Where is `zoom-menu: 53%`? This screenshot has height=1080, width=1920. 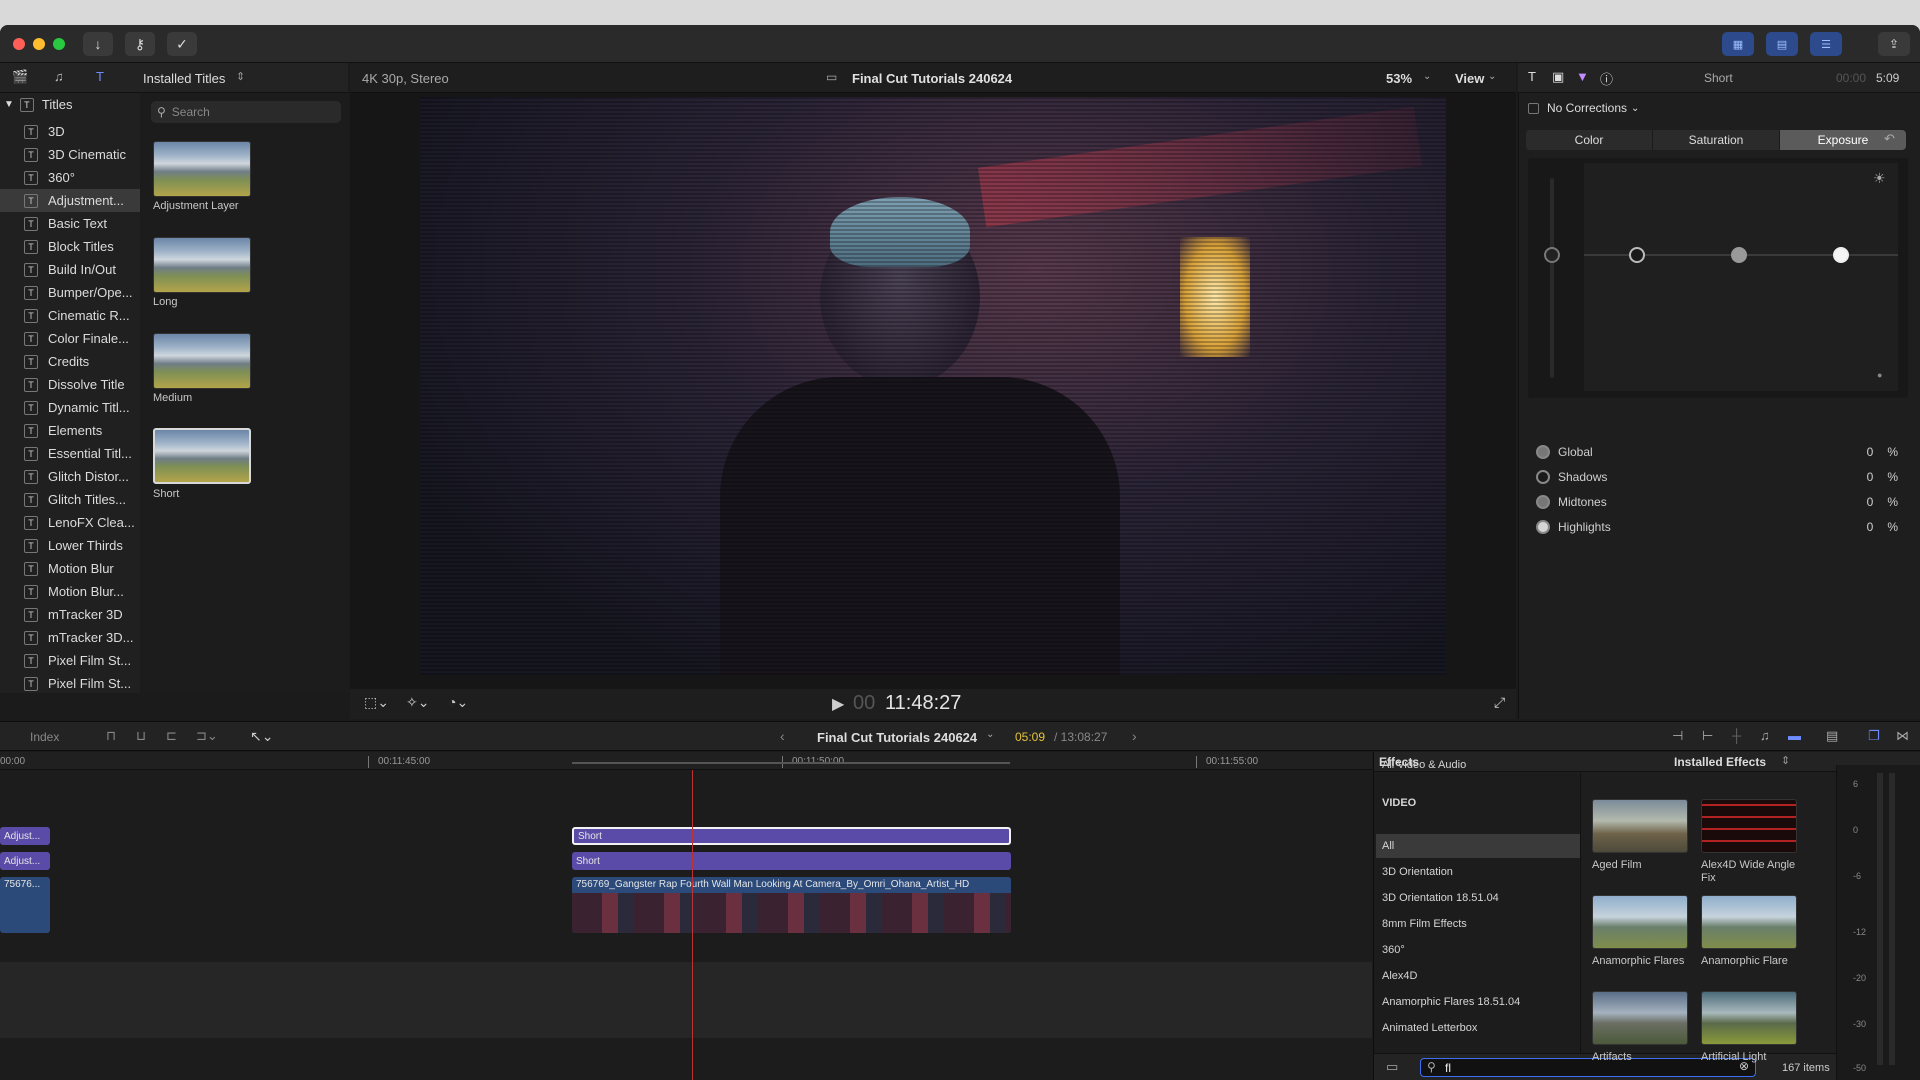 zoom-menu: 53% is located at coordinates (1399, 78).